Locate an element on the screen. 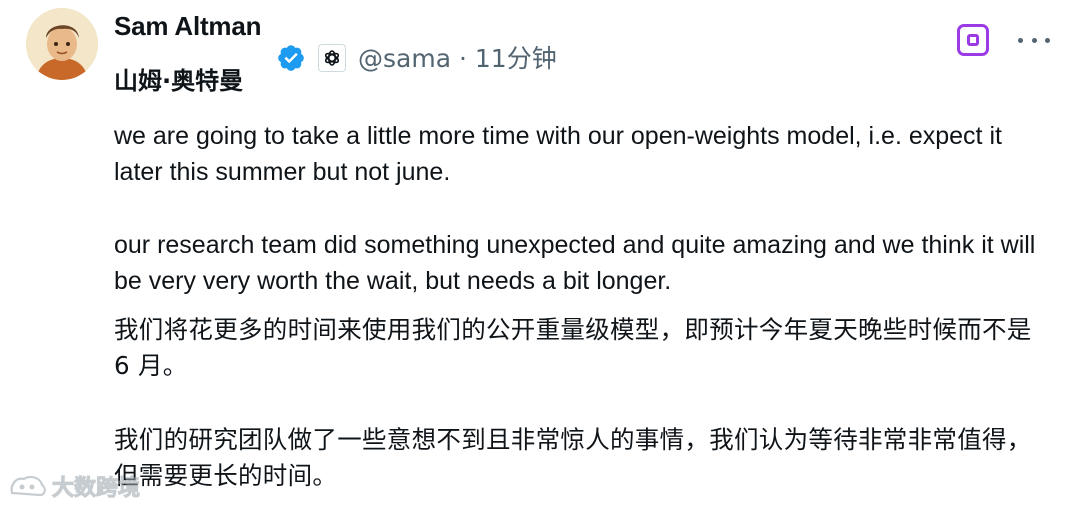 Image resolution: width=1080 pixels, height=506 pixels. avatar is located at coordinates (62, 44).